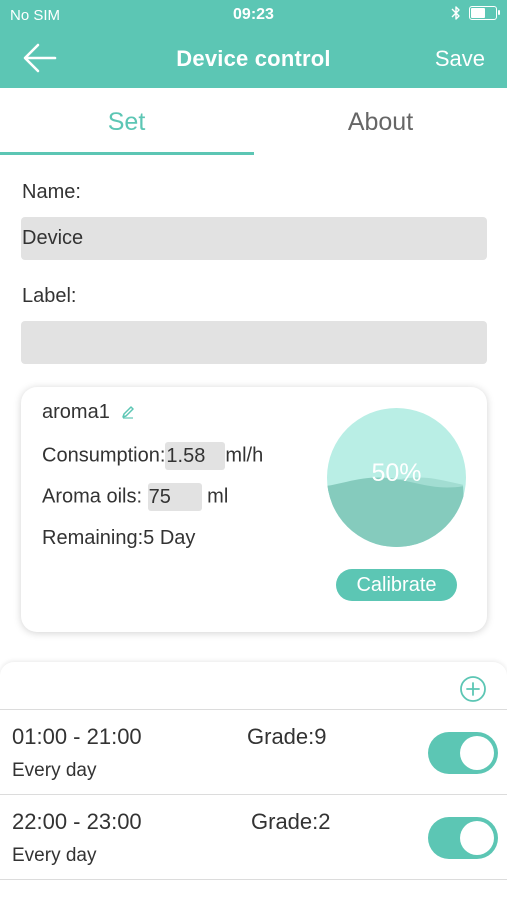 The height and width of the screenshot is (900, 507). What do you see at coordinates (174, 497) in the screenshot?
I see `oils-input: 75` at bounding box center [174, 497].